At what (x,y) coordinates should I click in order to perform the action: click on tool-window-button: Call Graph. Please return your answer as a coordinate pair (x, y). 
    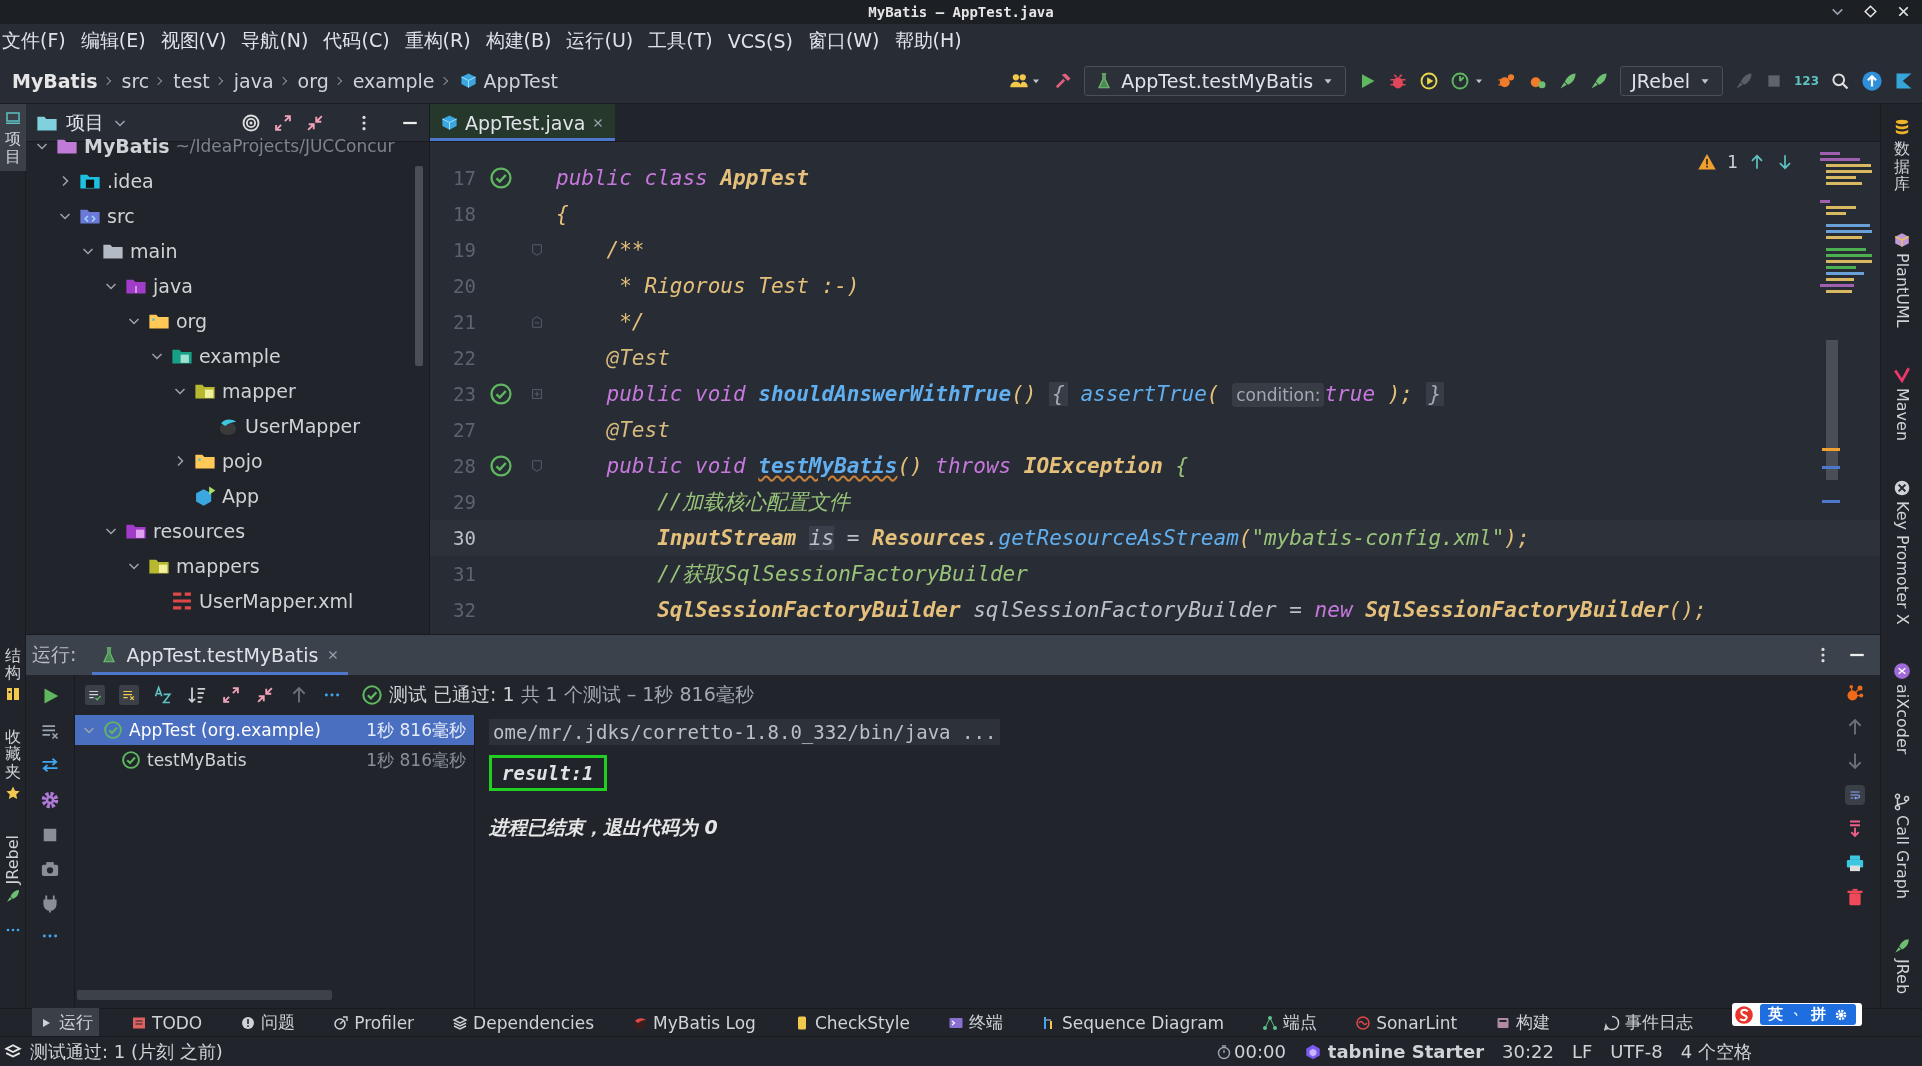
    Looking at the image, I should click on (1901, 845).